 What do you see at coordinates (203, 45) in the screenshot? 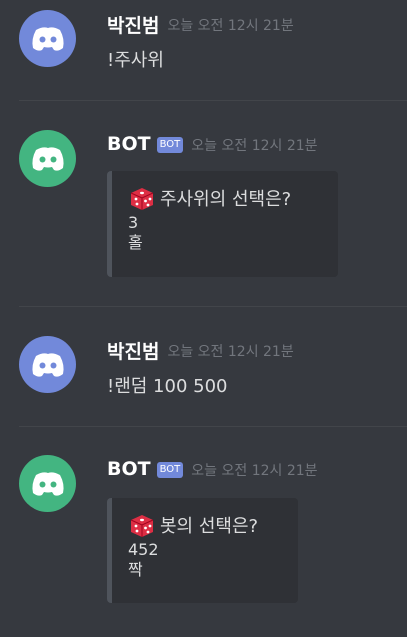
I see `chat-message: 박진범 오늘 오전 12시 21분 !주사위` at bounding box center [203, 45].